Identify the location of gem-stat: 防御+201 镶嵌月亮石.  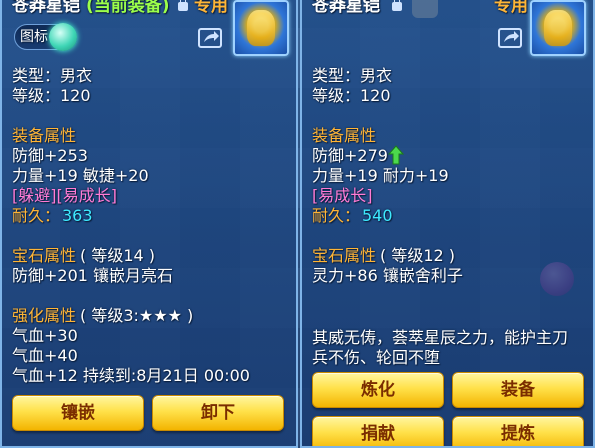
(93, 275).